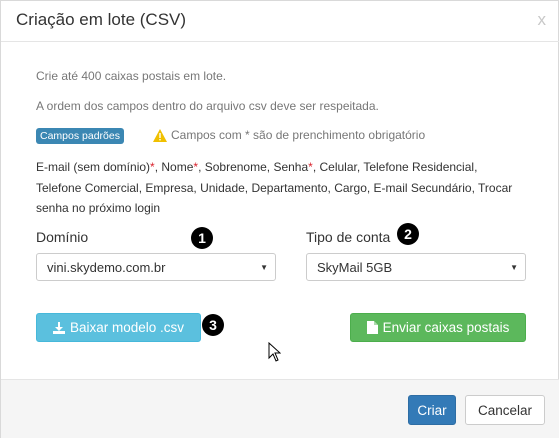 The width and height of the screenshot is (559, 438). Describe the element at coordinates (169, 187) in the screenshot. I see `csv-field-item: Empresa` at that location.